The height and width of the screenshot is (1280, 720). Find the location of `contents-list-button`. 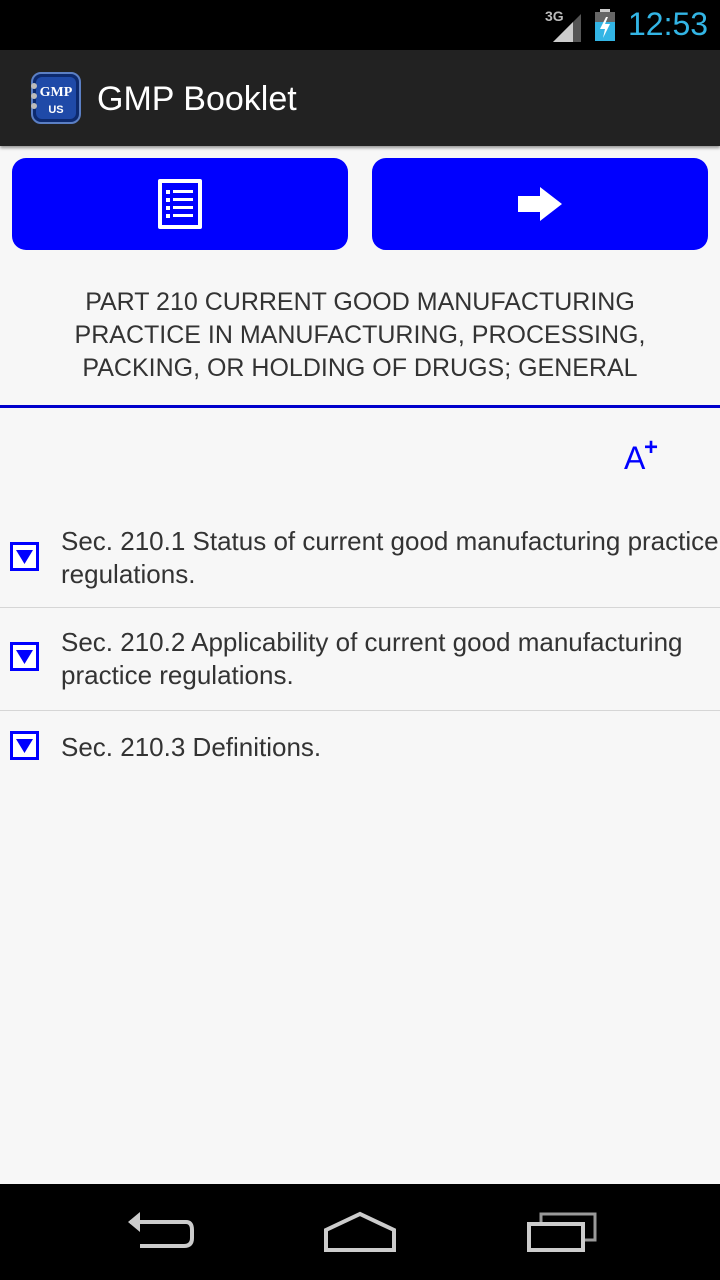

contents-list-button is located at coordinates (180, 204).